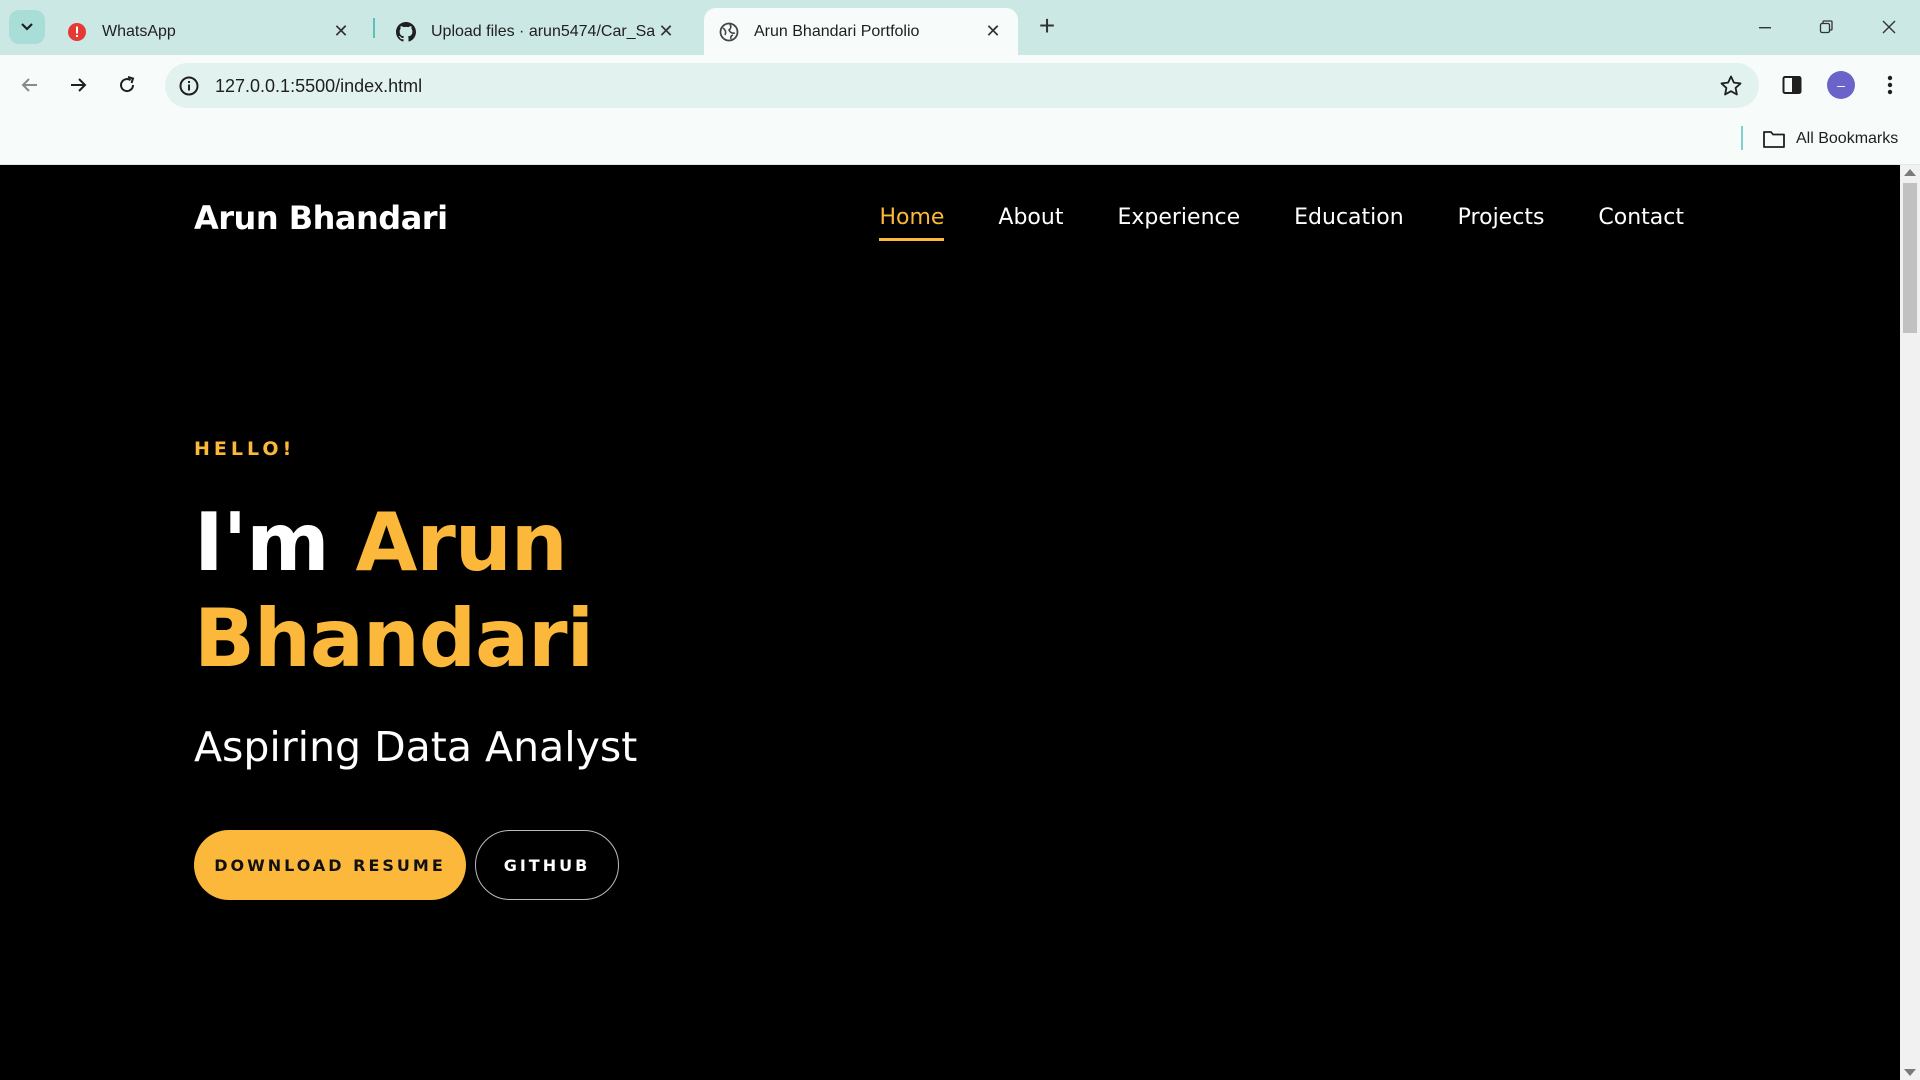  I want to click on nav-contact: Contact, so click(1641, 223).